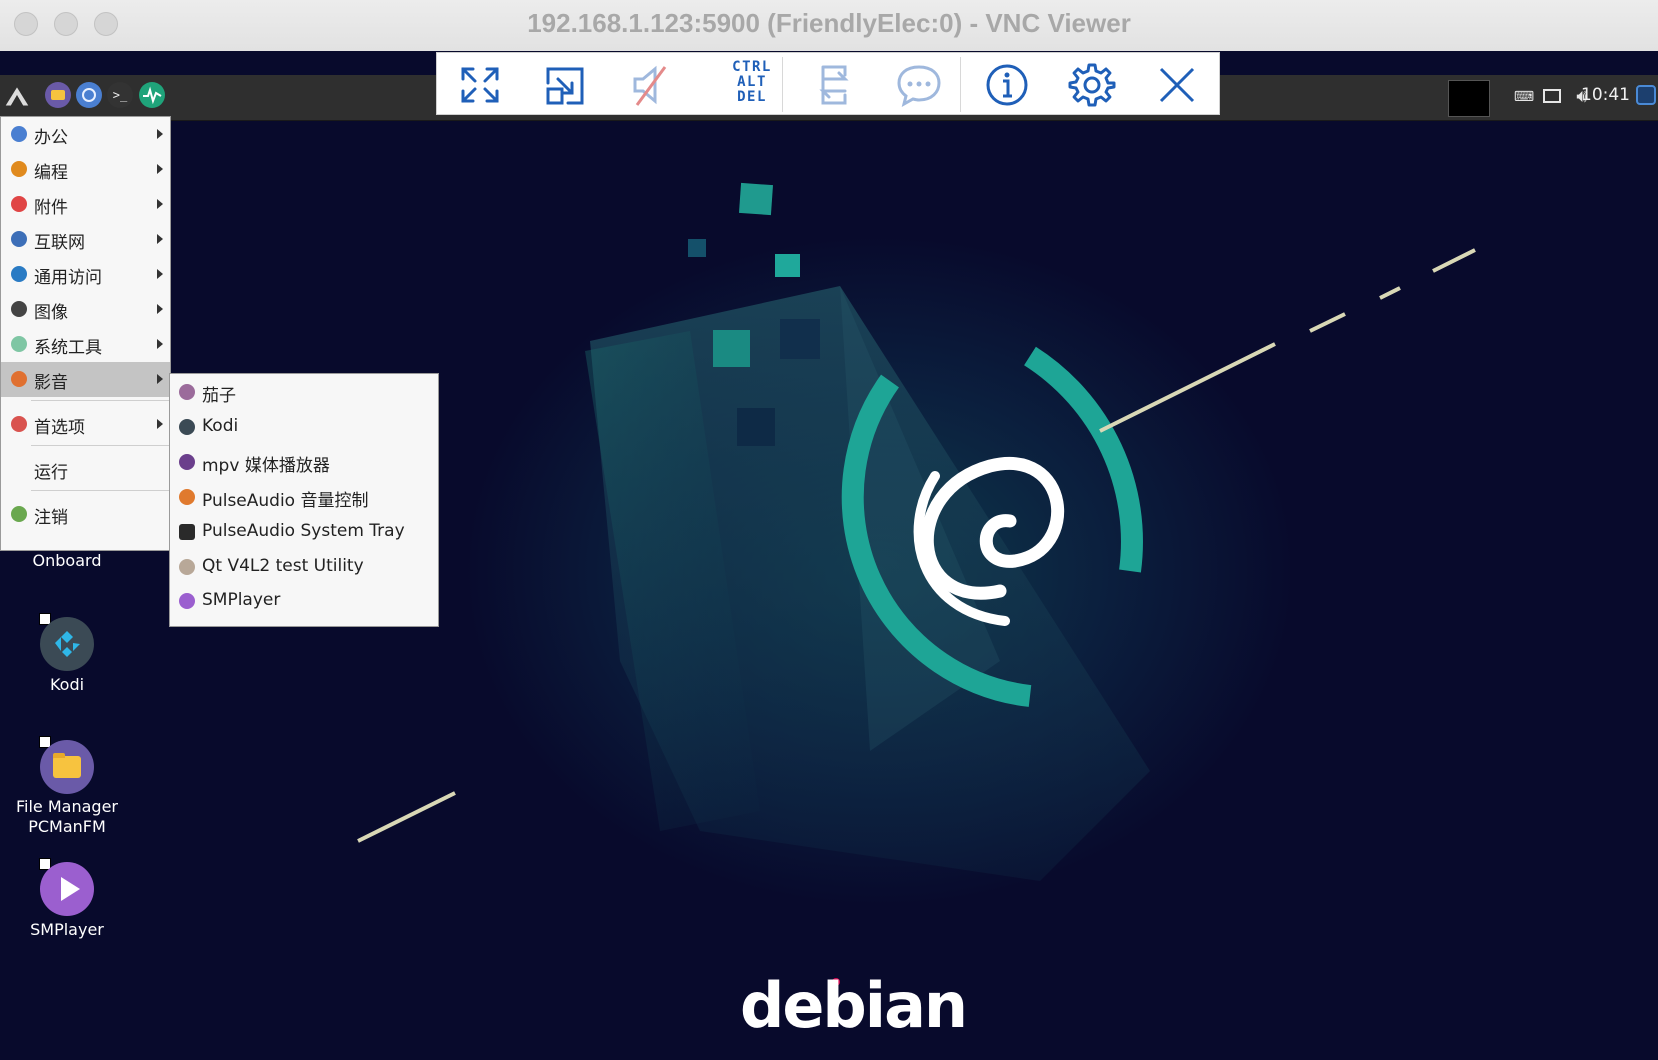 This screenshot has height=1060, width=1658. I want to click on debian-logo-text: debian, so click(854, 1005).